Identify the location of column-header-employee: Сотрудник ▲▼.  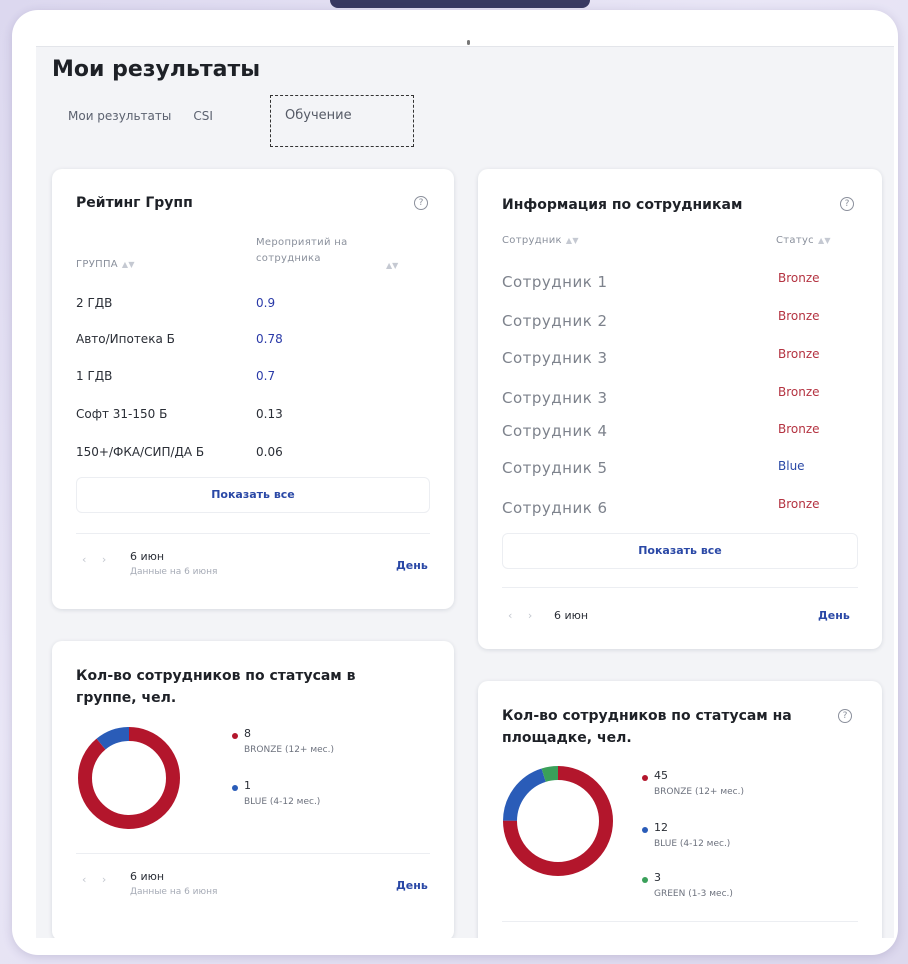
(540, 240).